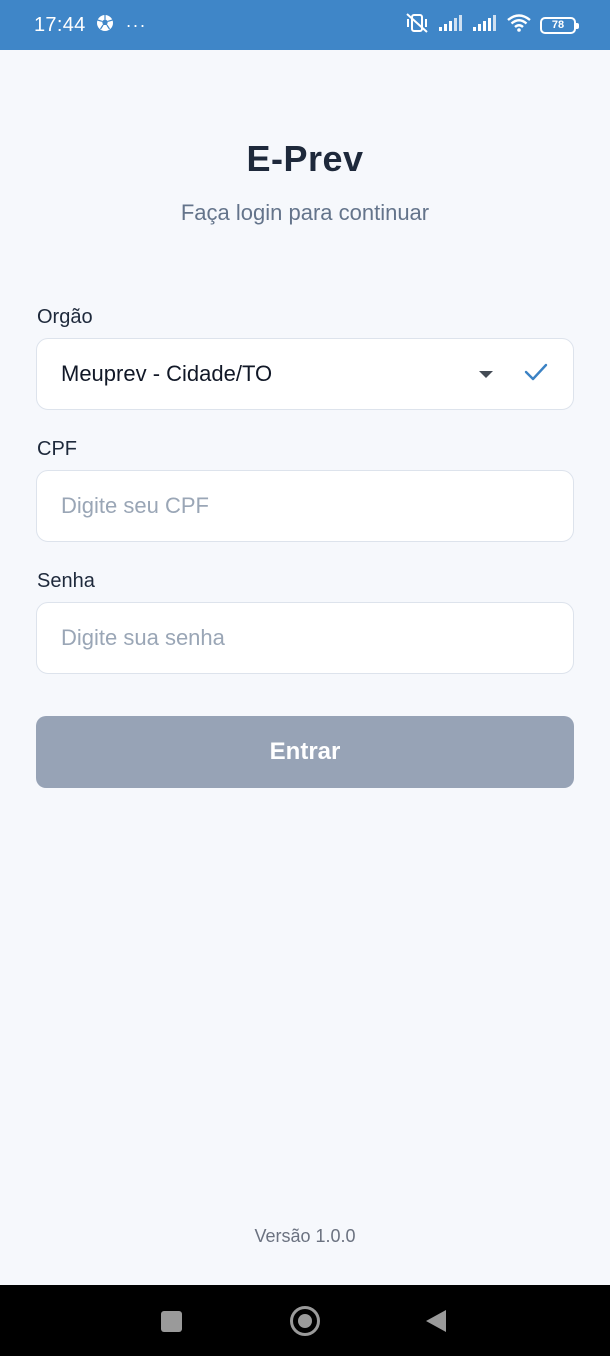 This screenshot has width=610, height=1356. What do you see at coordinates (305, 1236) in the screenshot?
I see `app-version: Versão 1.0.0` at bounding box center [305, 1236].